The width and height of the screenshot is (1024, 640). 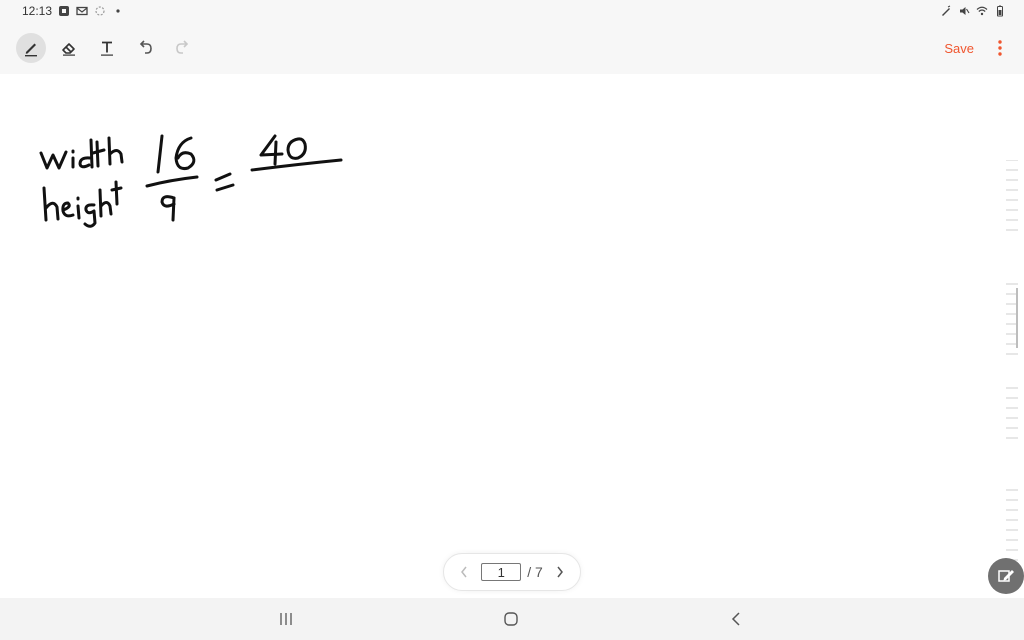 I want to click on toolbar: Save, so click(x=512, y=48).